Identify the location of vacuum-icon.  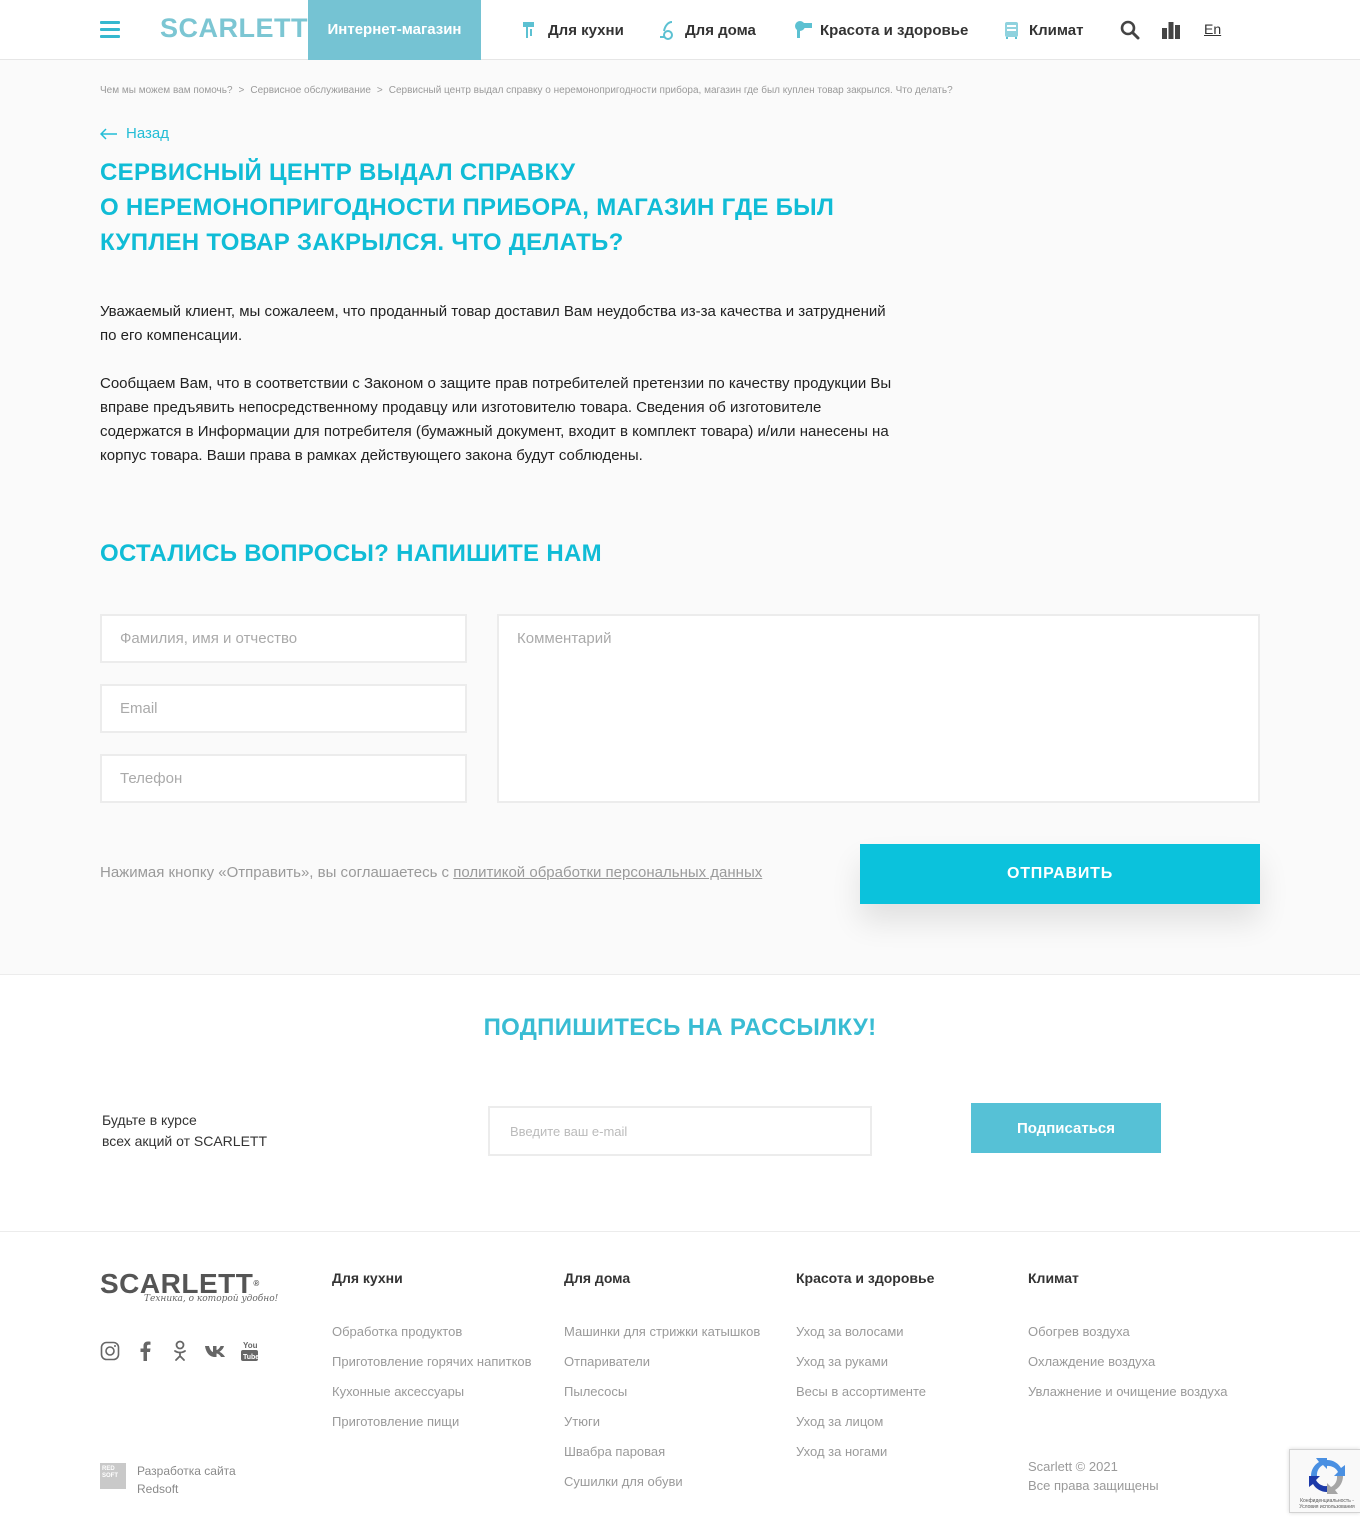
(668, 30).